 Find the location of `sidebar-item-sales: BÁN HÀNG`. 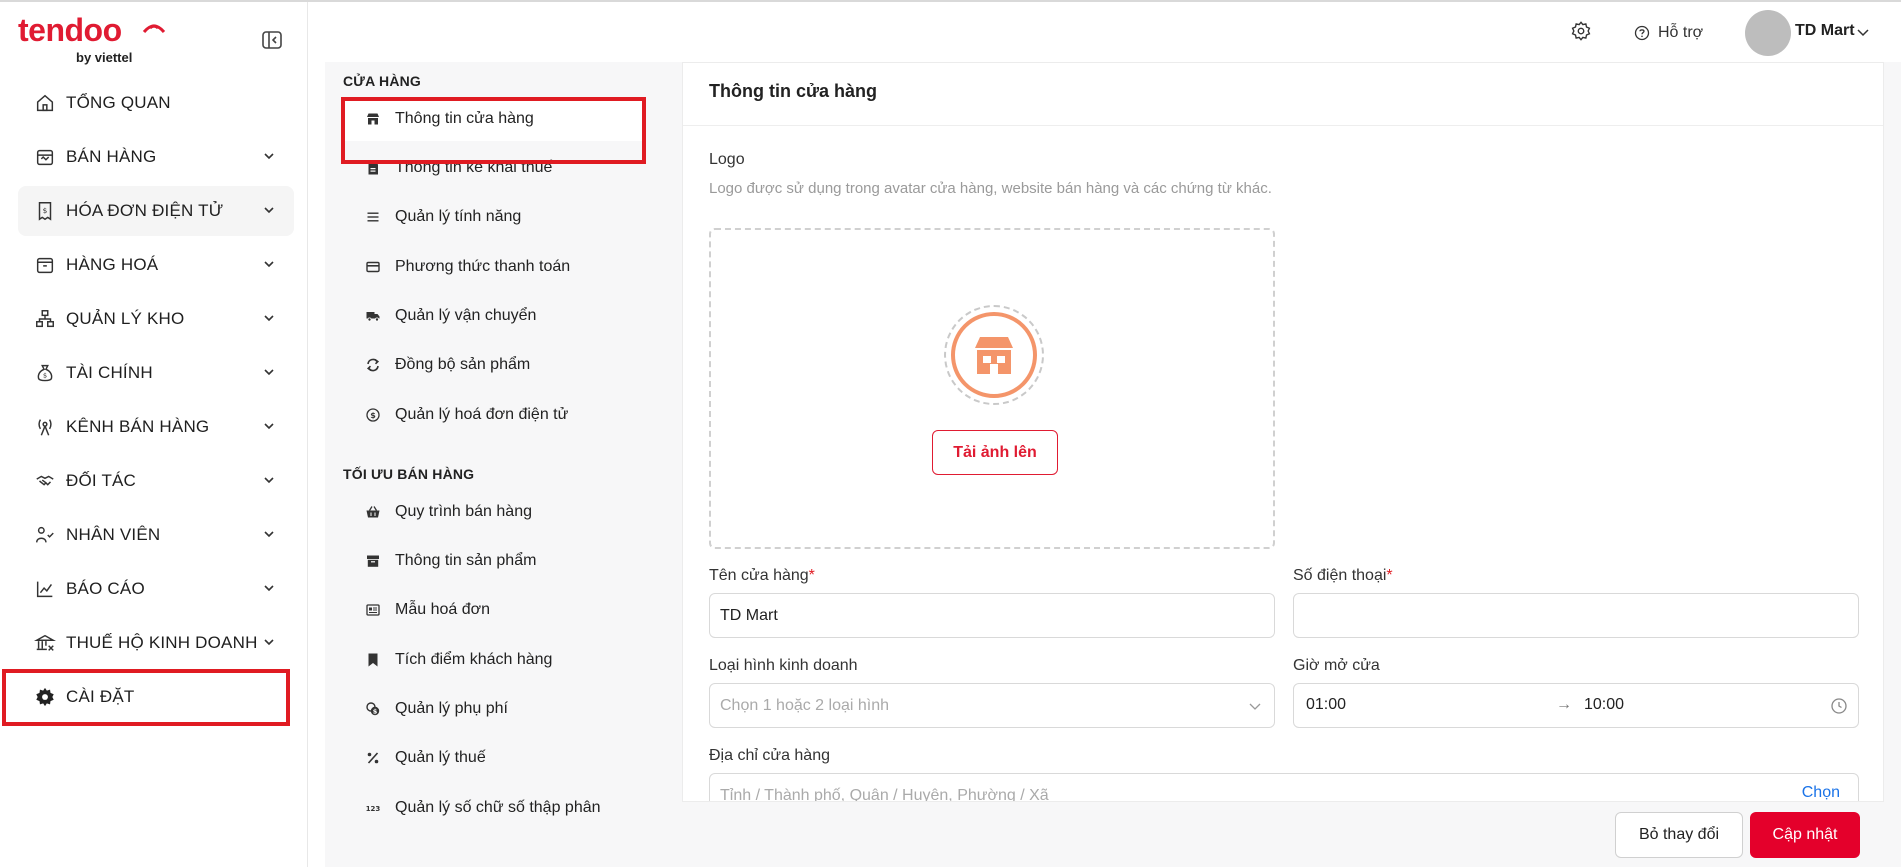

sidebar-item-sales: BÁN HÀNG is located at coordinates (156, 157).